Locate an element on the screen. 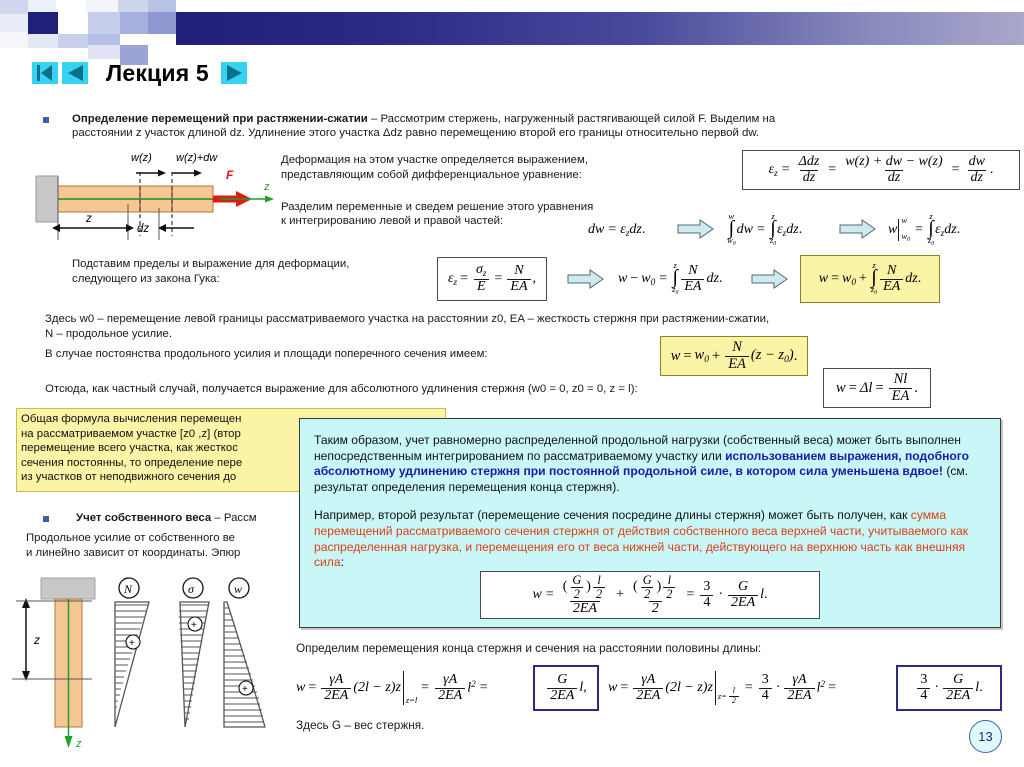  formula-delta-l: w = Δl = Nl EA. is located at coordinates (877, 388).